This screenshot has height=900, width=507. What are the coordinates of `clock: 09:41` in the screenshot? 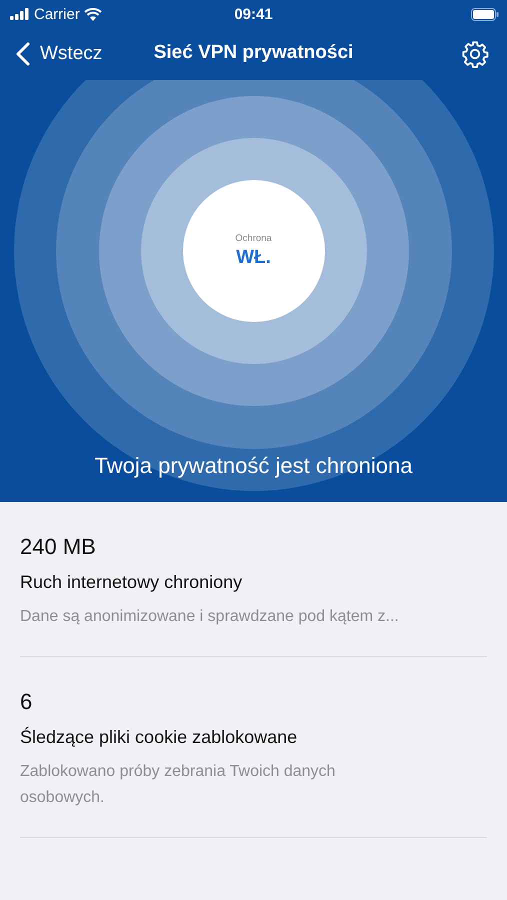 It's located at (253, 14).